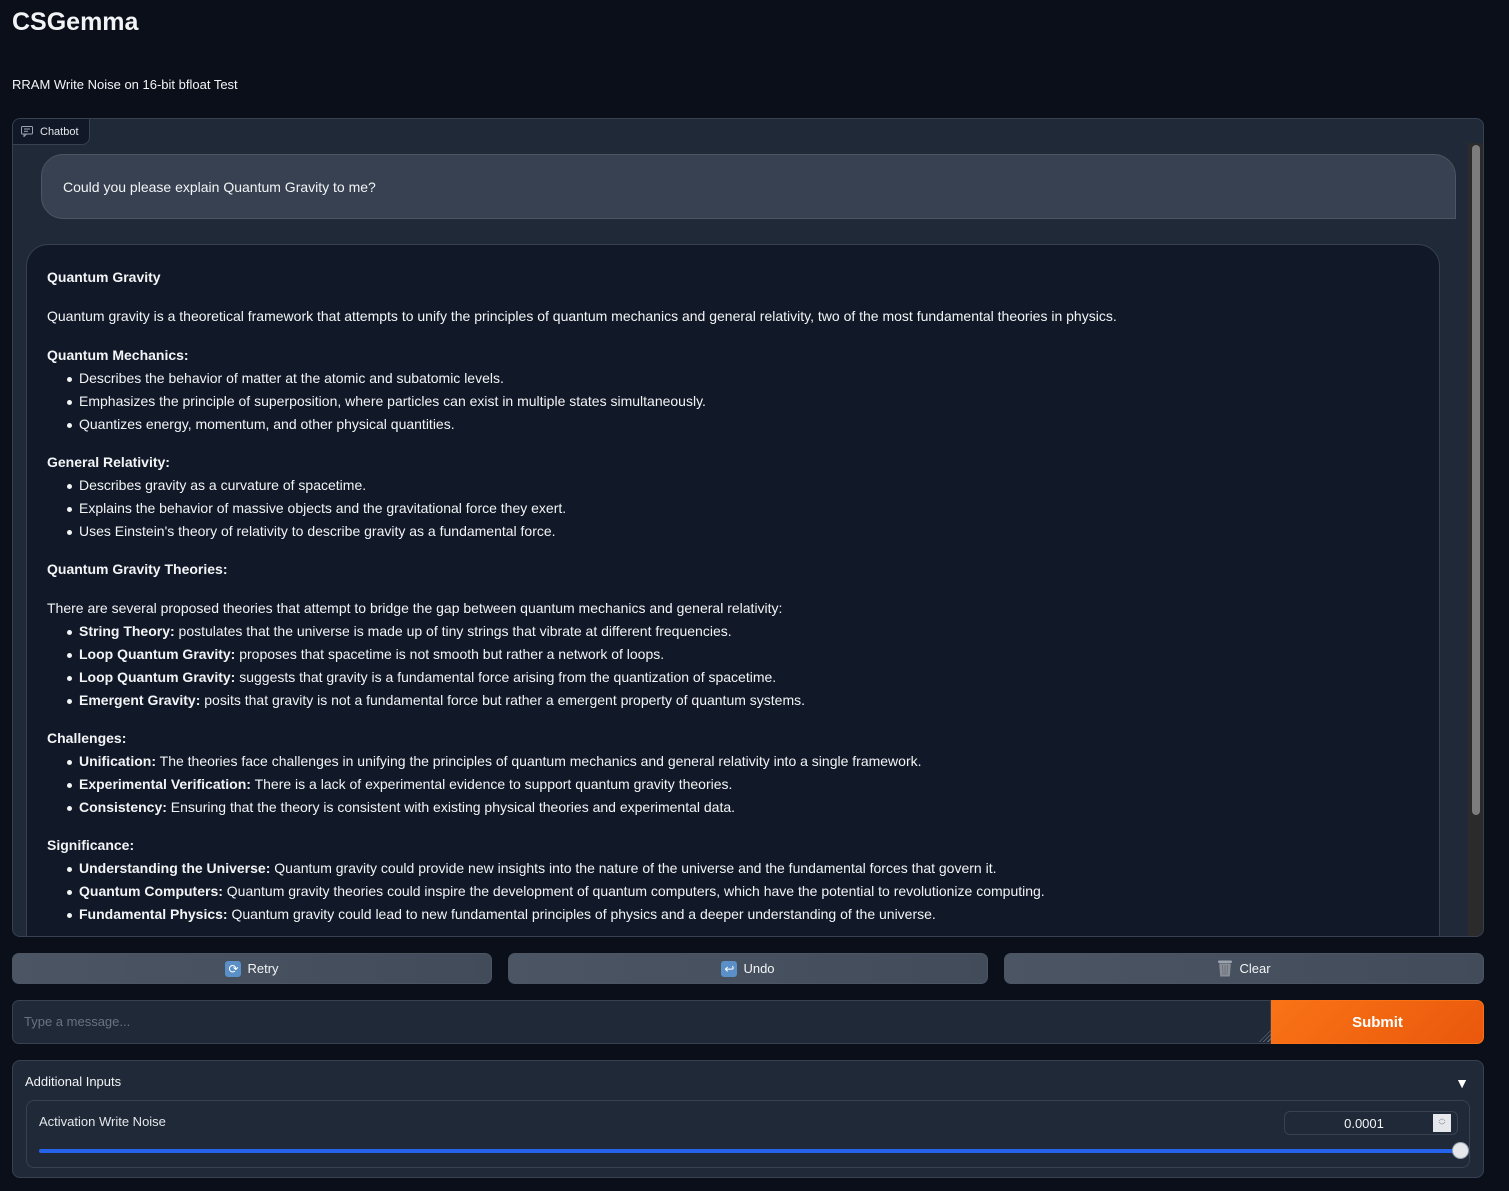 This screenshot has width=1509, height=1191. I want to click on section-heading: Challenges:, so click(87, 738).